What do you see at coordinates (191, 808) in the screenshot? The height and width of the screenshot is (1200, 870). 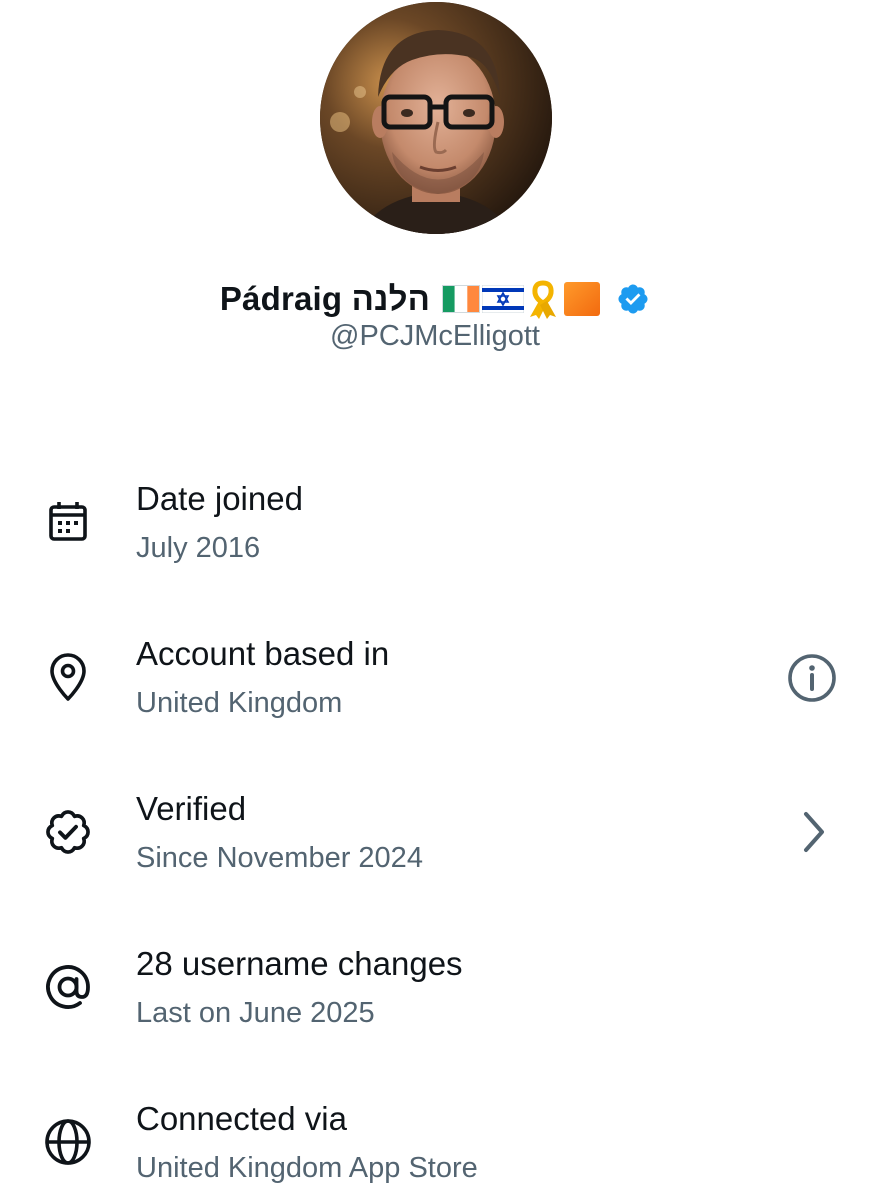 I see `row-title: Verified` at bounding box center [191, 808].